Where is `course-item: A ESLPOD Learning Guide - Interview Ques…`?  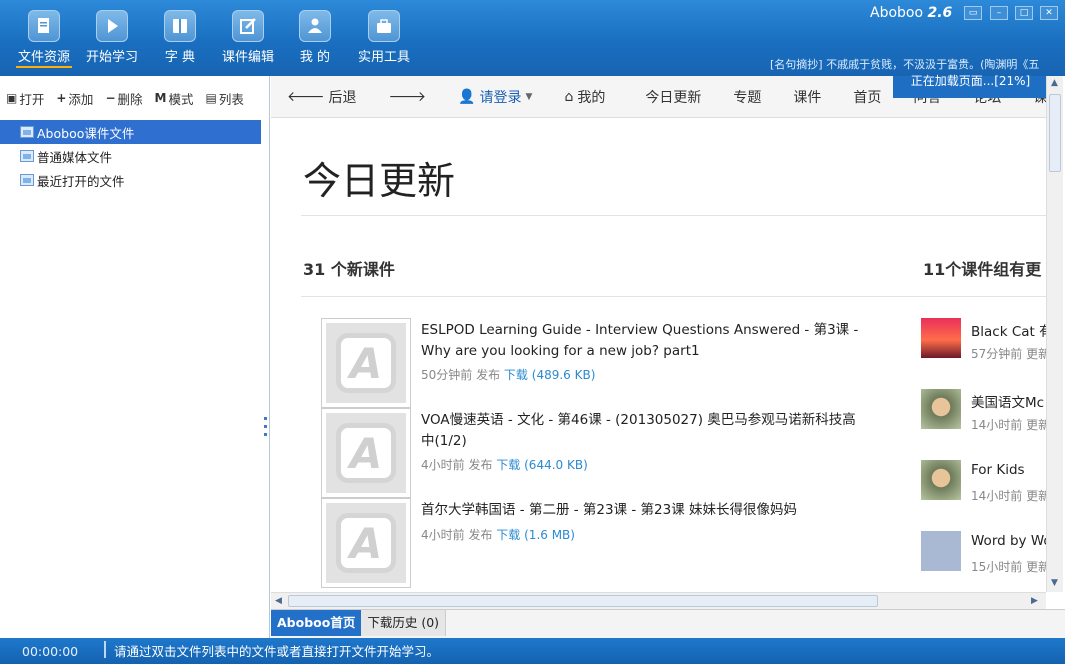
course-item: A ESLPOD Learning Guide - Interview Ques… is located at coordinates (591, 363).